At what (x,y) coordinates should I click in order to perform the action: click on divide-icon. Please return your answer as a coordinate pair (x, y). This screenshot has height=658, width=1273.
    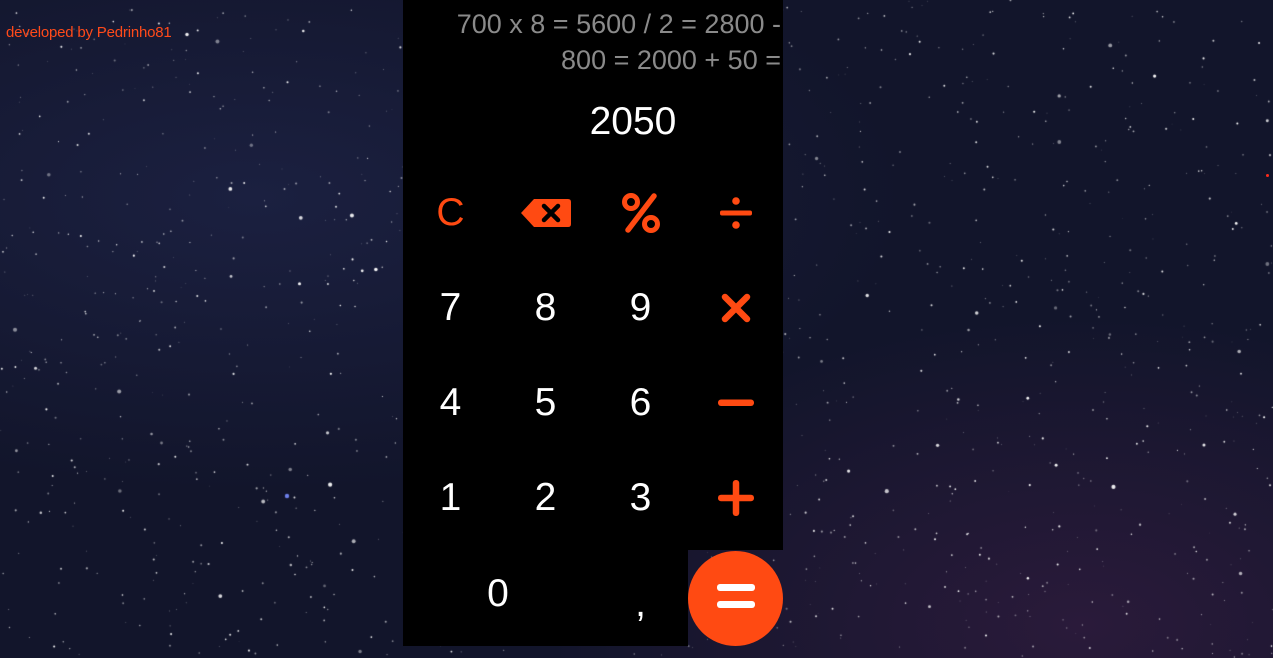
    Looking at the image, I should click on (736, 213).